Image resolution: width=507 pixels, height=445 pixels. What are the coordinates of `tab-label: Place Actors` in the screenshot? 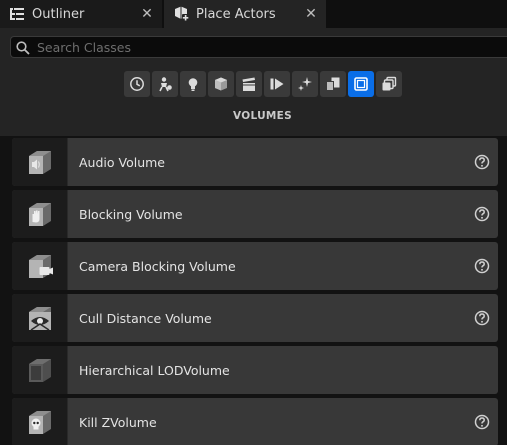 It's located at (236, 14).